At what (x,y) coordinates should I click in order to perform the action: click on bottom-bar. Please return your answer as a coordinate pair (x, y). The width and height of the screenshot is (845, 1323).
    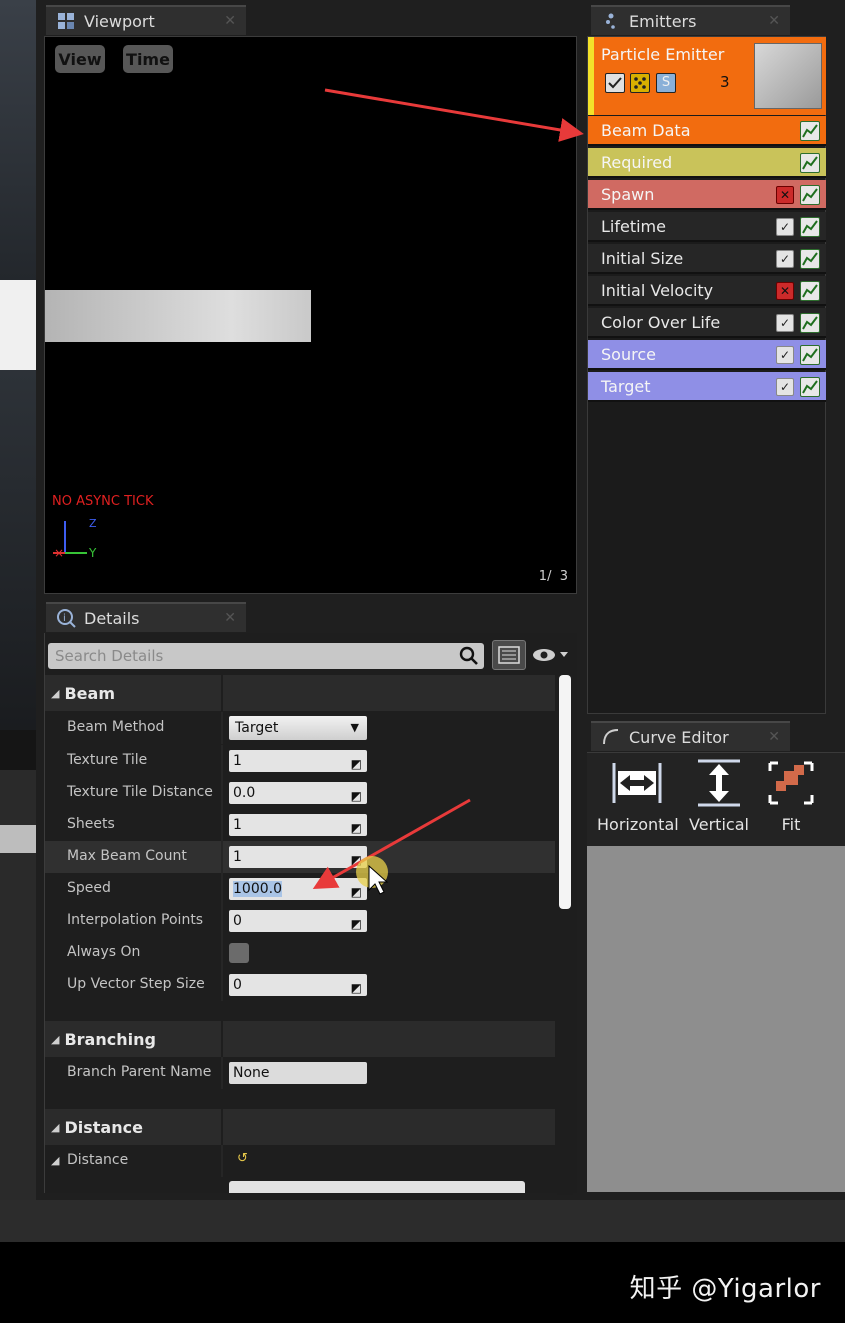
    Looking at the image, I should click on (422, 1221).